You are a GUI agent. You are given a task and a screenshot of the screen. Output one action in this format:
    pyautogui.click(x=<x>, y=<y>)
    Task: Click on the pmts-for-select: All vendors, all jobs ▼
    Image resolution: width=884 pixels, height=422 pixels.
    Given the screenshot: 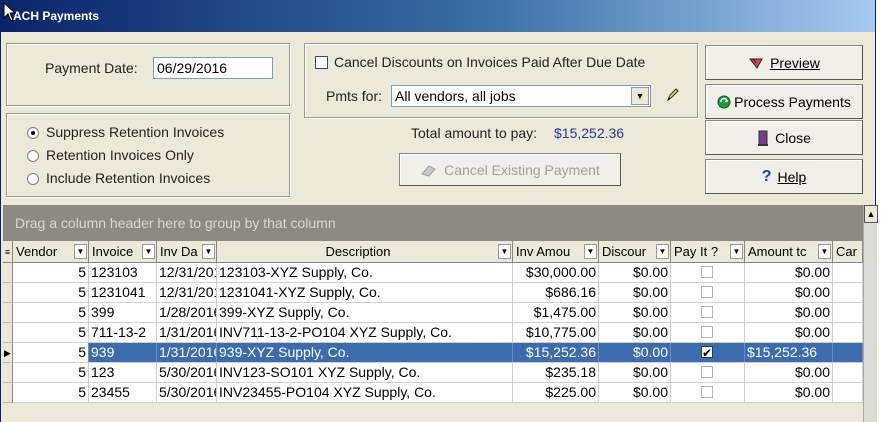 What is the action you would take?
    pyautogui.click(x=521, y=96)
    